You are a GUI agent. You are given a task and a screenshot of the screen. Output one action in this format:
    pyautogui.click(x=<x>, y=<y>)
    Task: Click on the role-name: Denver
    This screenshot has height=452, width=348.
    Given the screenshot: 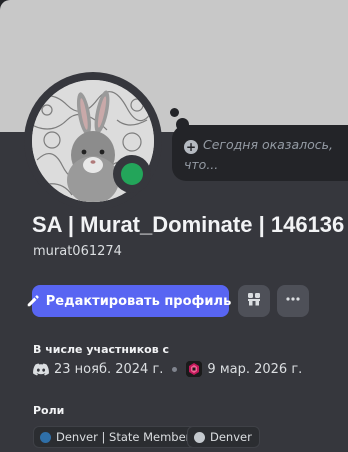 What is the action you would take?
    pyautogui.click(x=231, y=437)
    